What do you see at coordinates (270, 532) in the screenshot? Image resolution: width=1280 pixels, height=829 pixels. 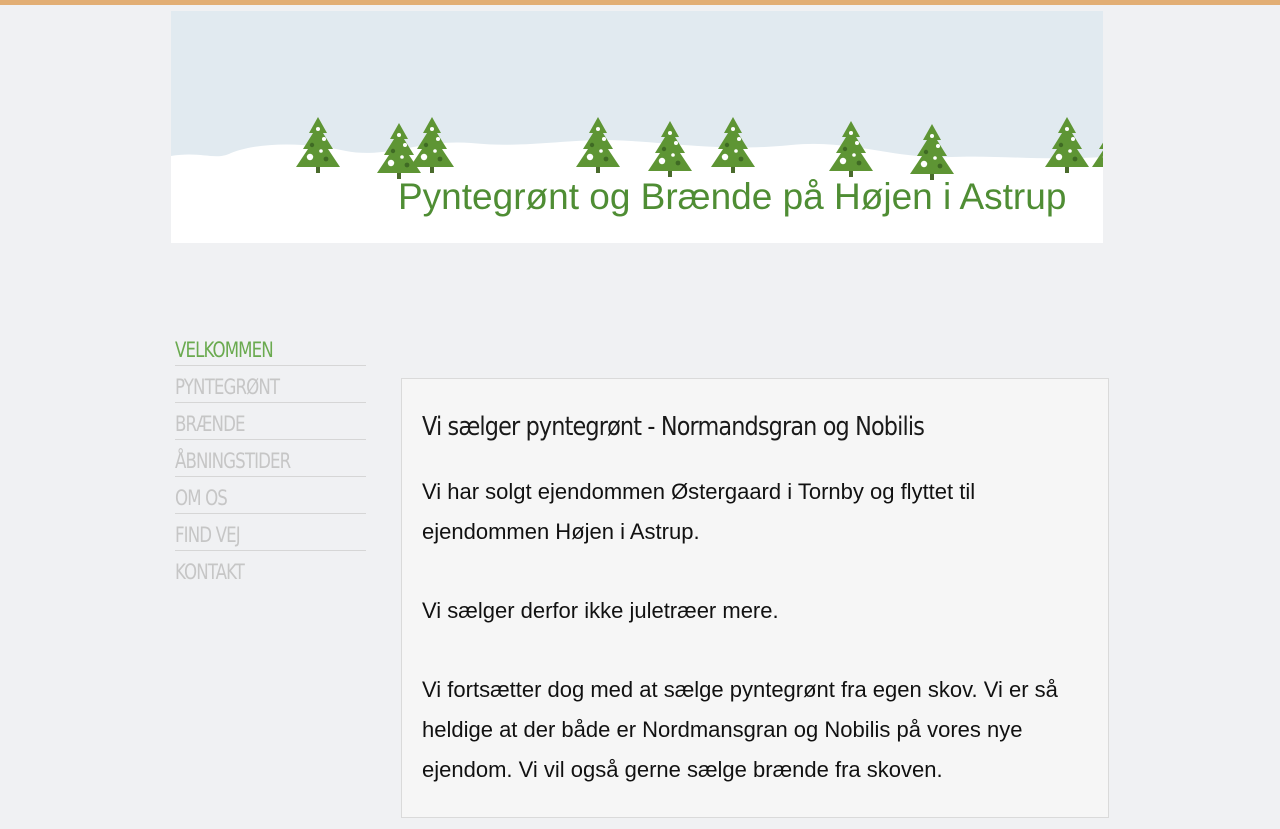 I see `nav-item-find-vej: FIND VEJ` at bounding box center [270, 532].